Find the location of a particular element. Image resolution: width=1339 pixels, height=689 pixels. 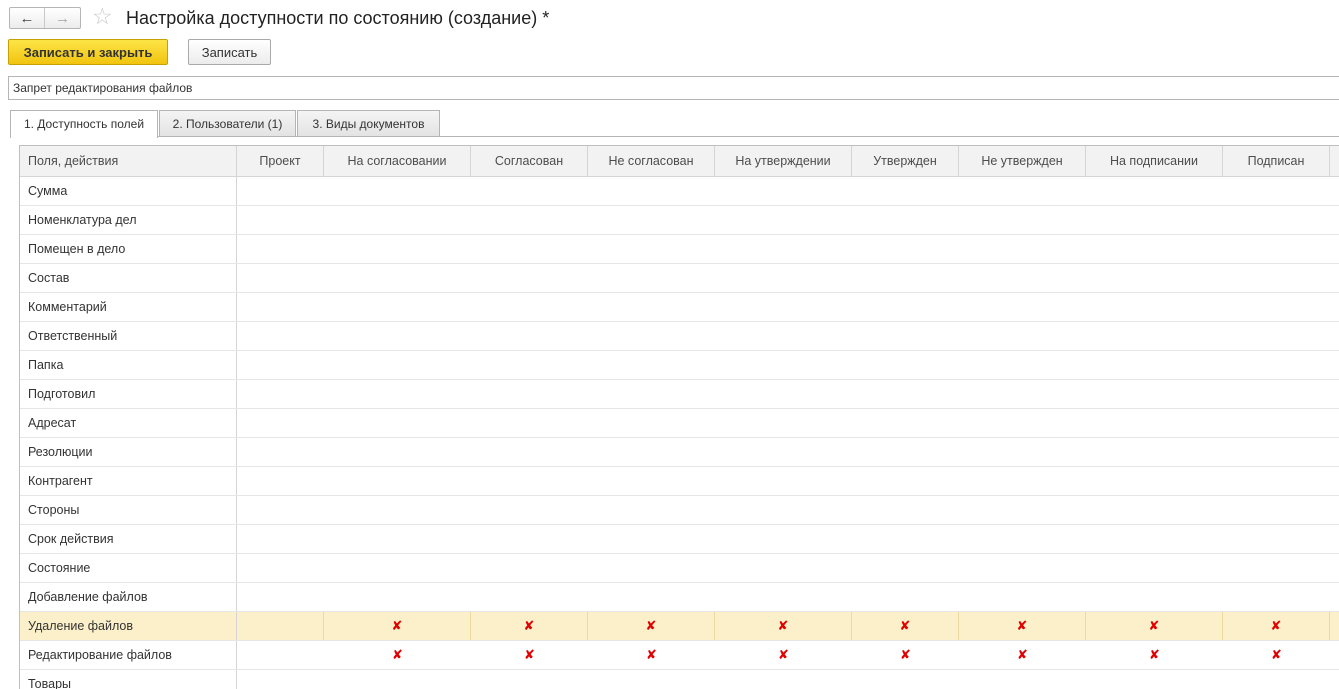

header-col-on-confirmation: На утверждении is located at coordinates (783, 161).